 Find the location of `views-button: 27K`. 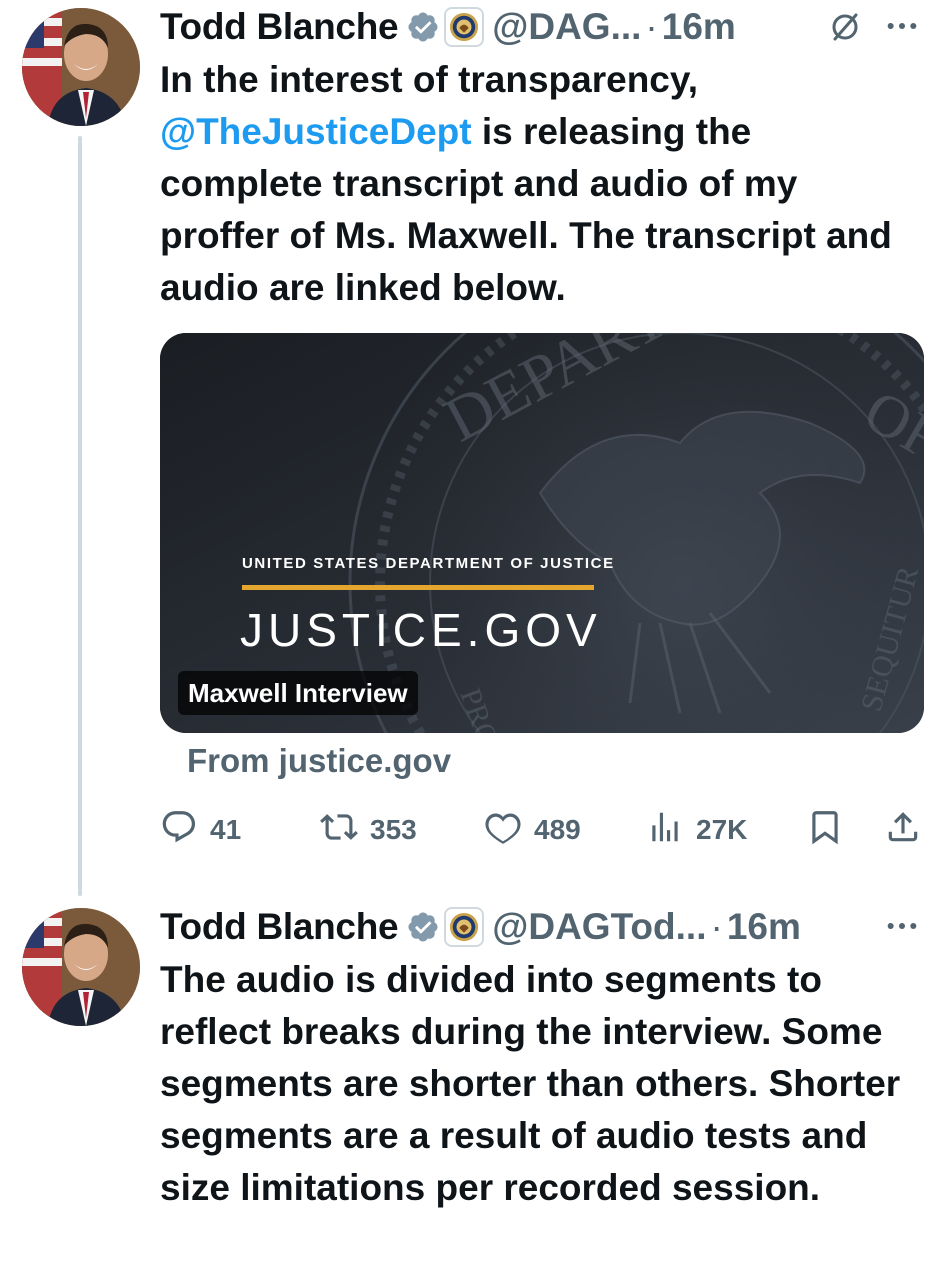

views-button: 27K is located at coordinates (696, 830).